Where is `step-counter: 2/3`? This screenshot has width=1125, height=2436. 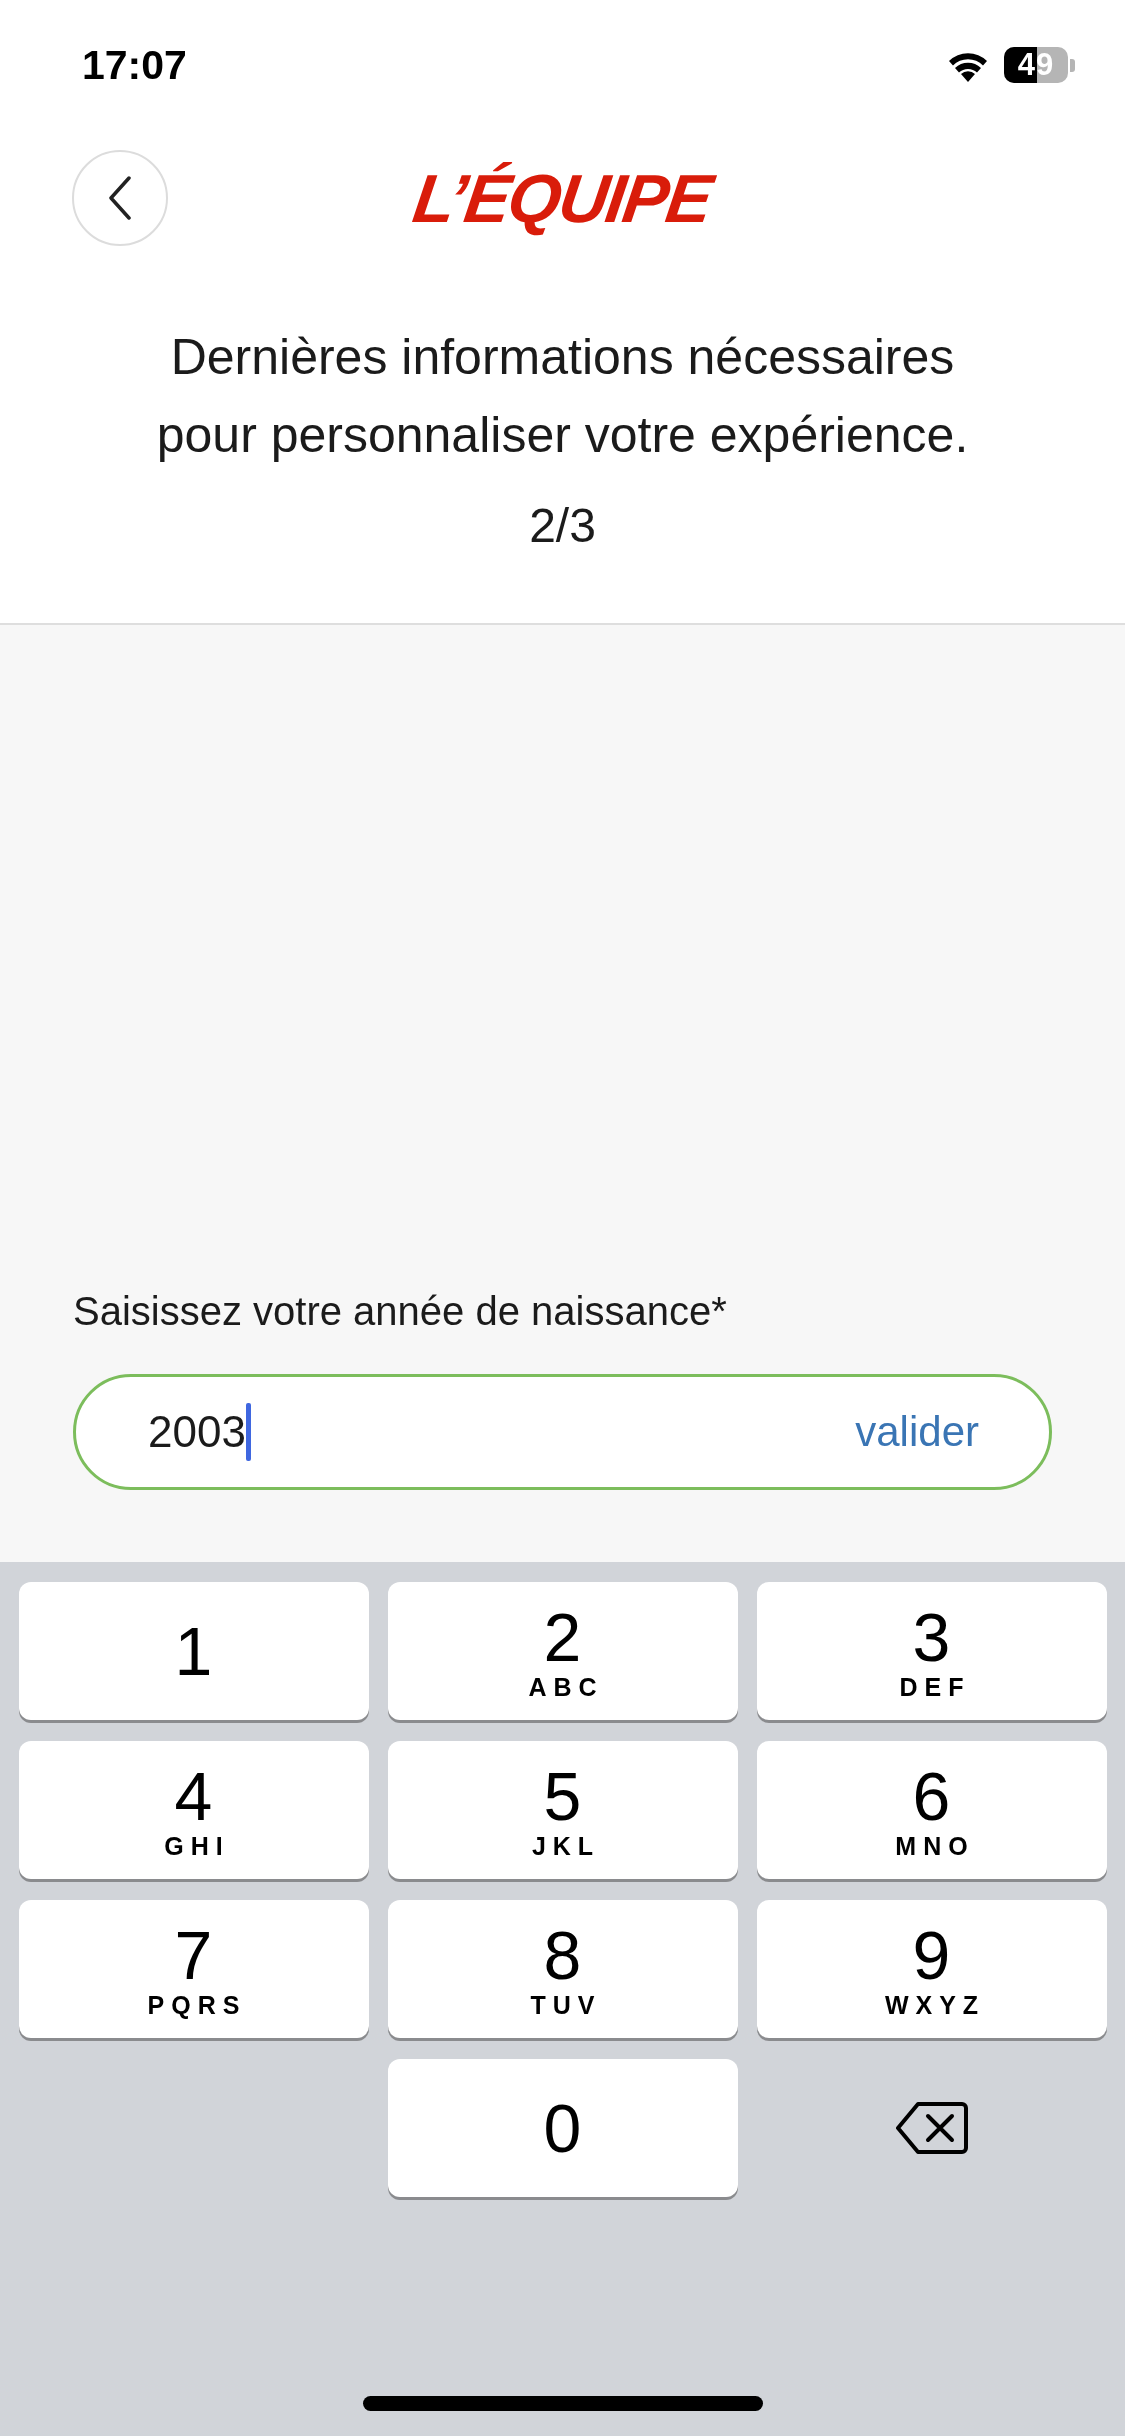 step-counter: 2/3 is located at coordinates (562, 525).